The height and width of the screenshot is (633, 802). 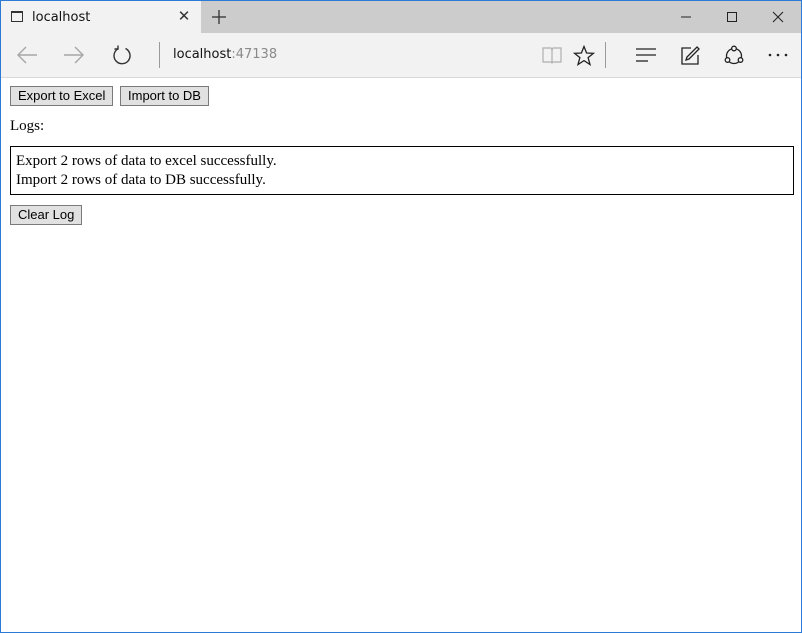 What do you see at coordinates (202, 54) in the screenshot?
I see `address-host: localhost` at bounding box center [202, 54].